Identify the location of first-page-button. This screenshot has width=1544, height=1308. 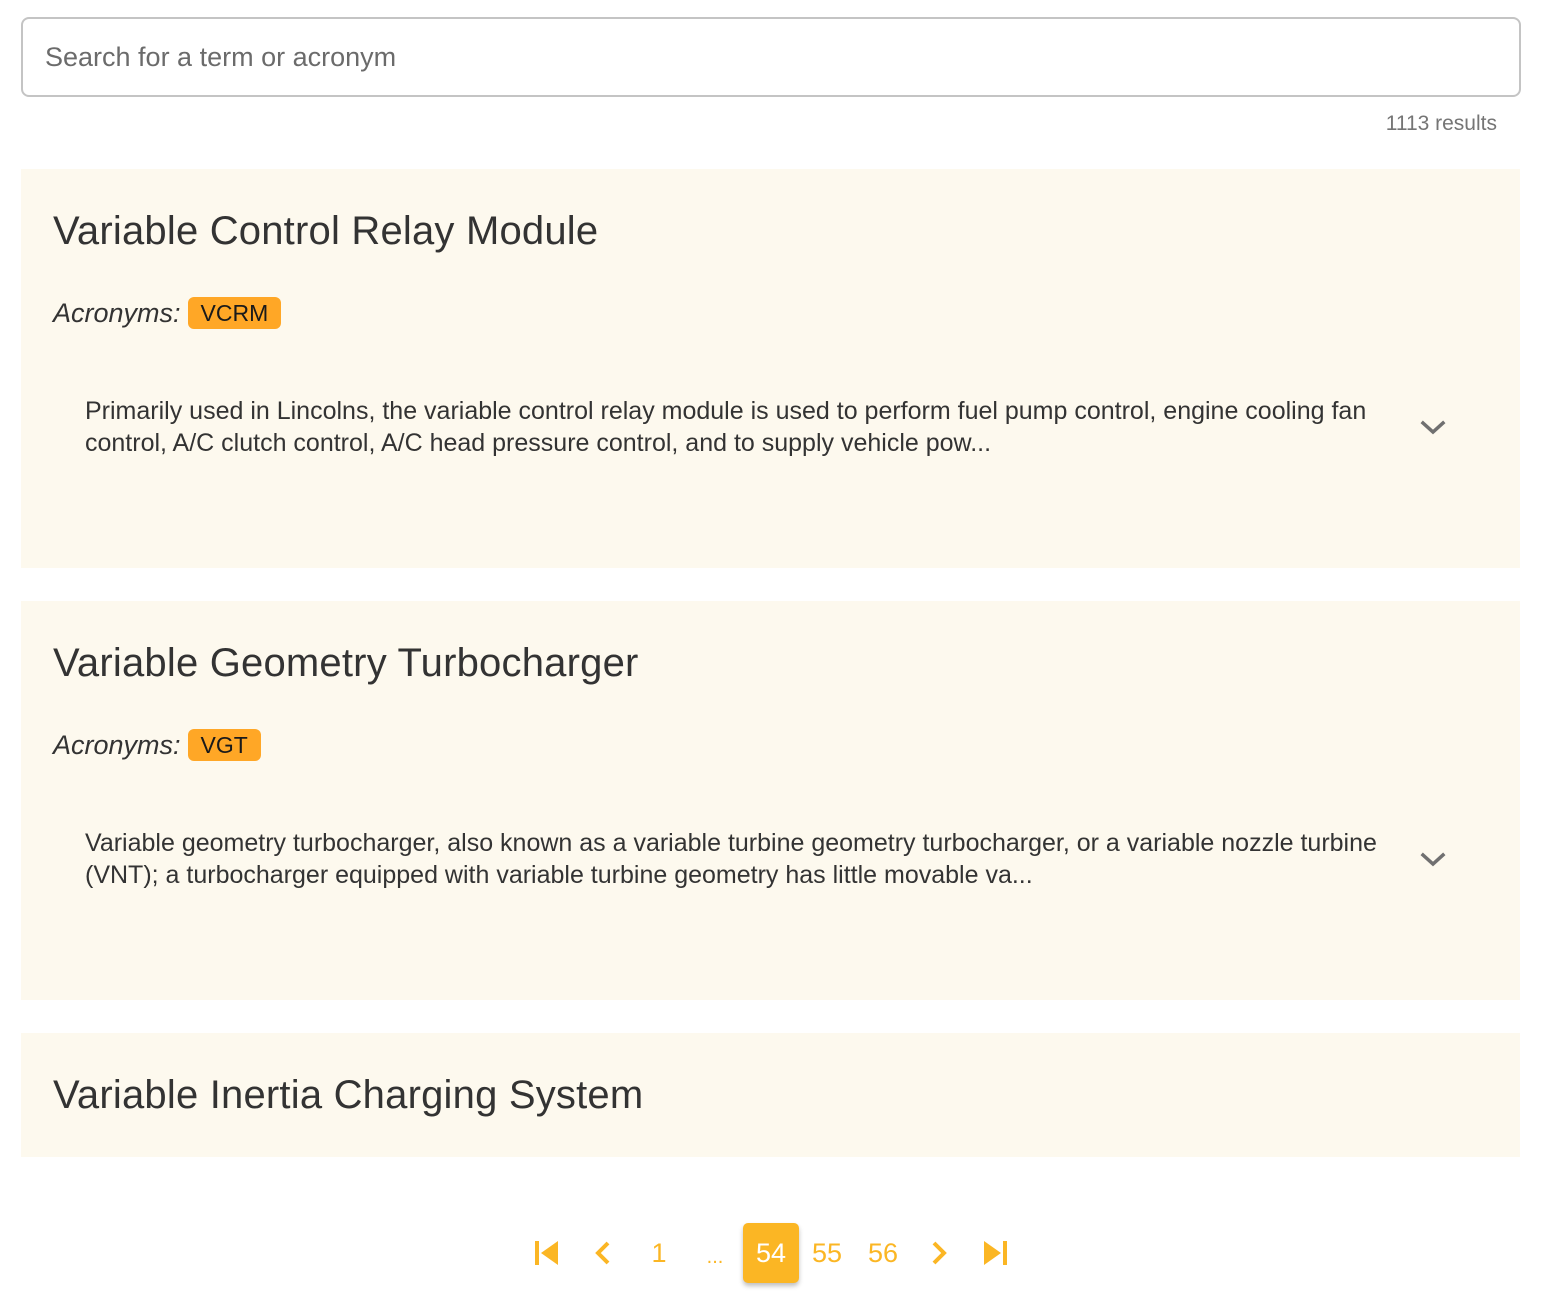
(547, 1253).